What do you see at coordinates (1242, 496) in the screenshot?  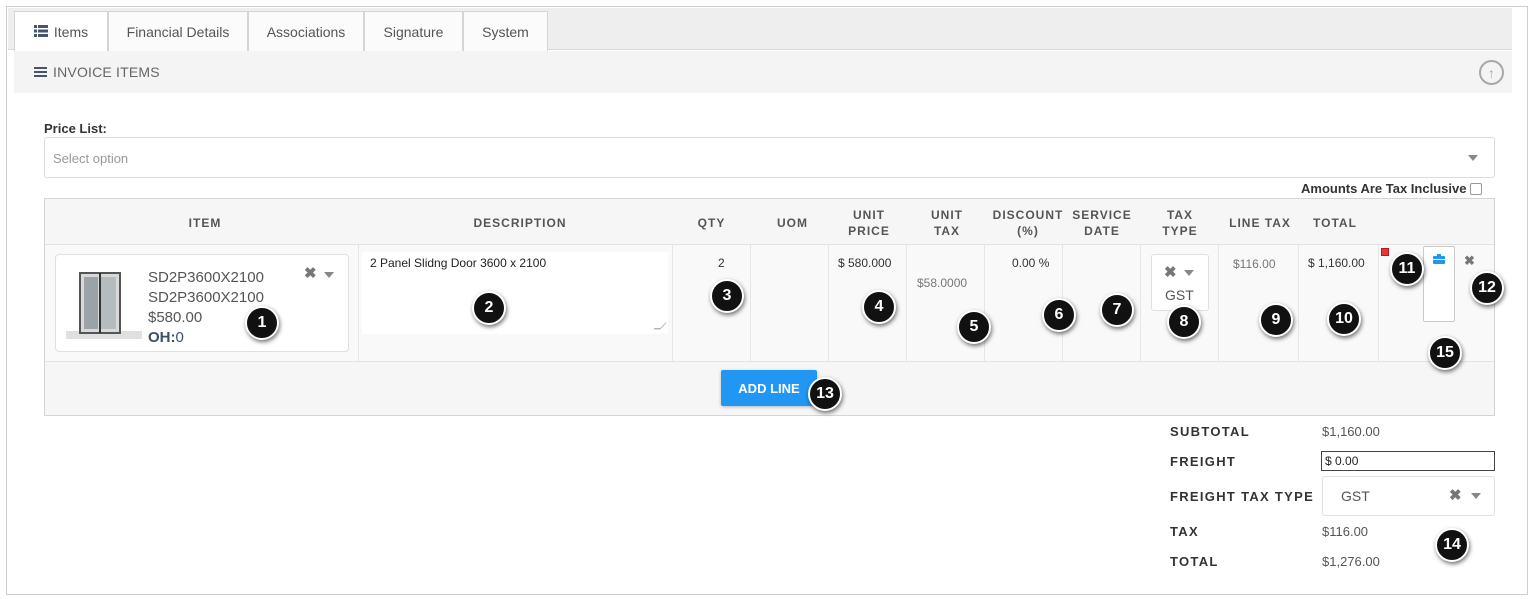 I see `freight-tax-type-label: FREIGHT TAX TYPE` at bounding box center [1242, 496].